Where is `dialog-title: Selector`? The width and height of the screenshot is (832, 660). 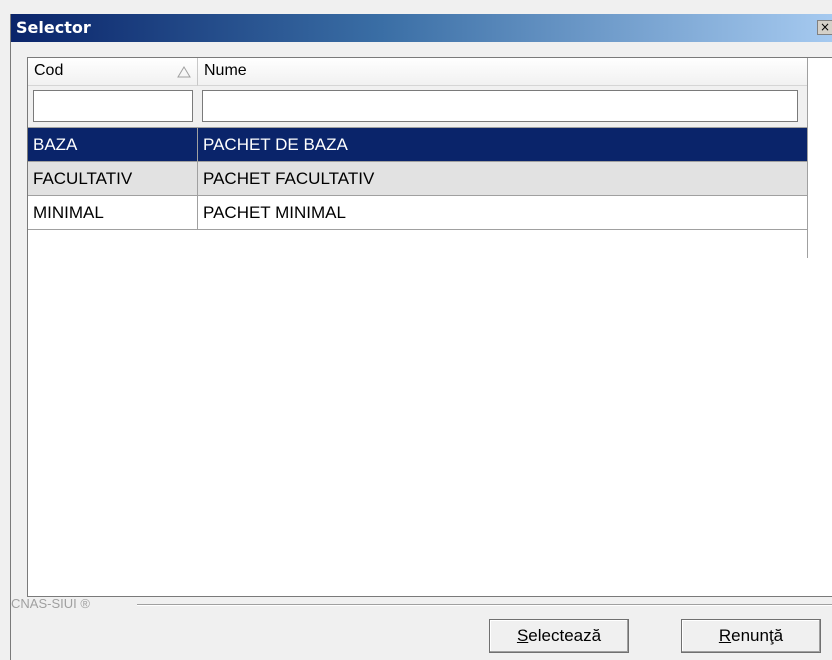 dialog-title: Selector is located at coordinates (53, 27).